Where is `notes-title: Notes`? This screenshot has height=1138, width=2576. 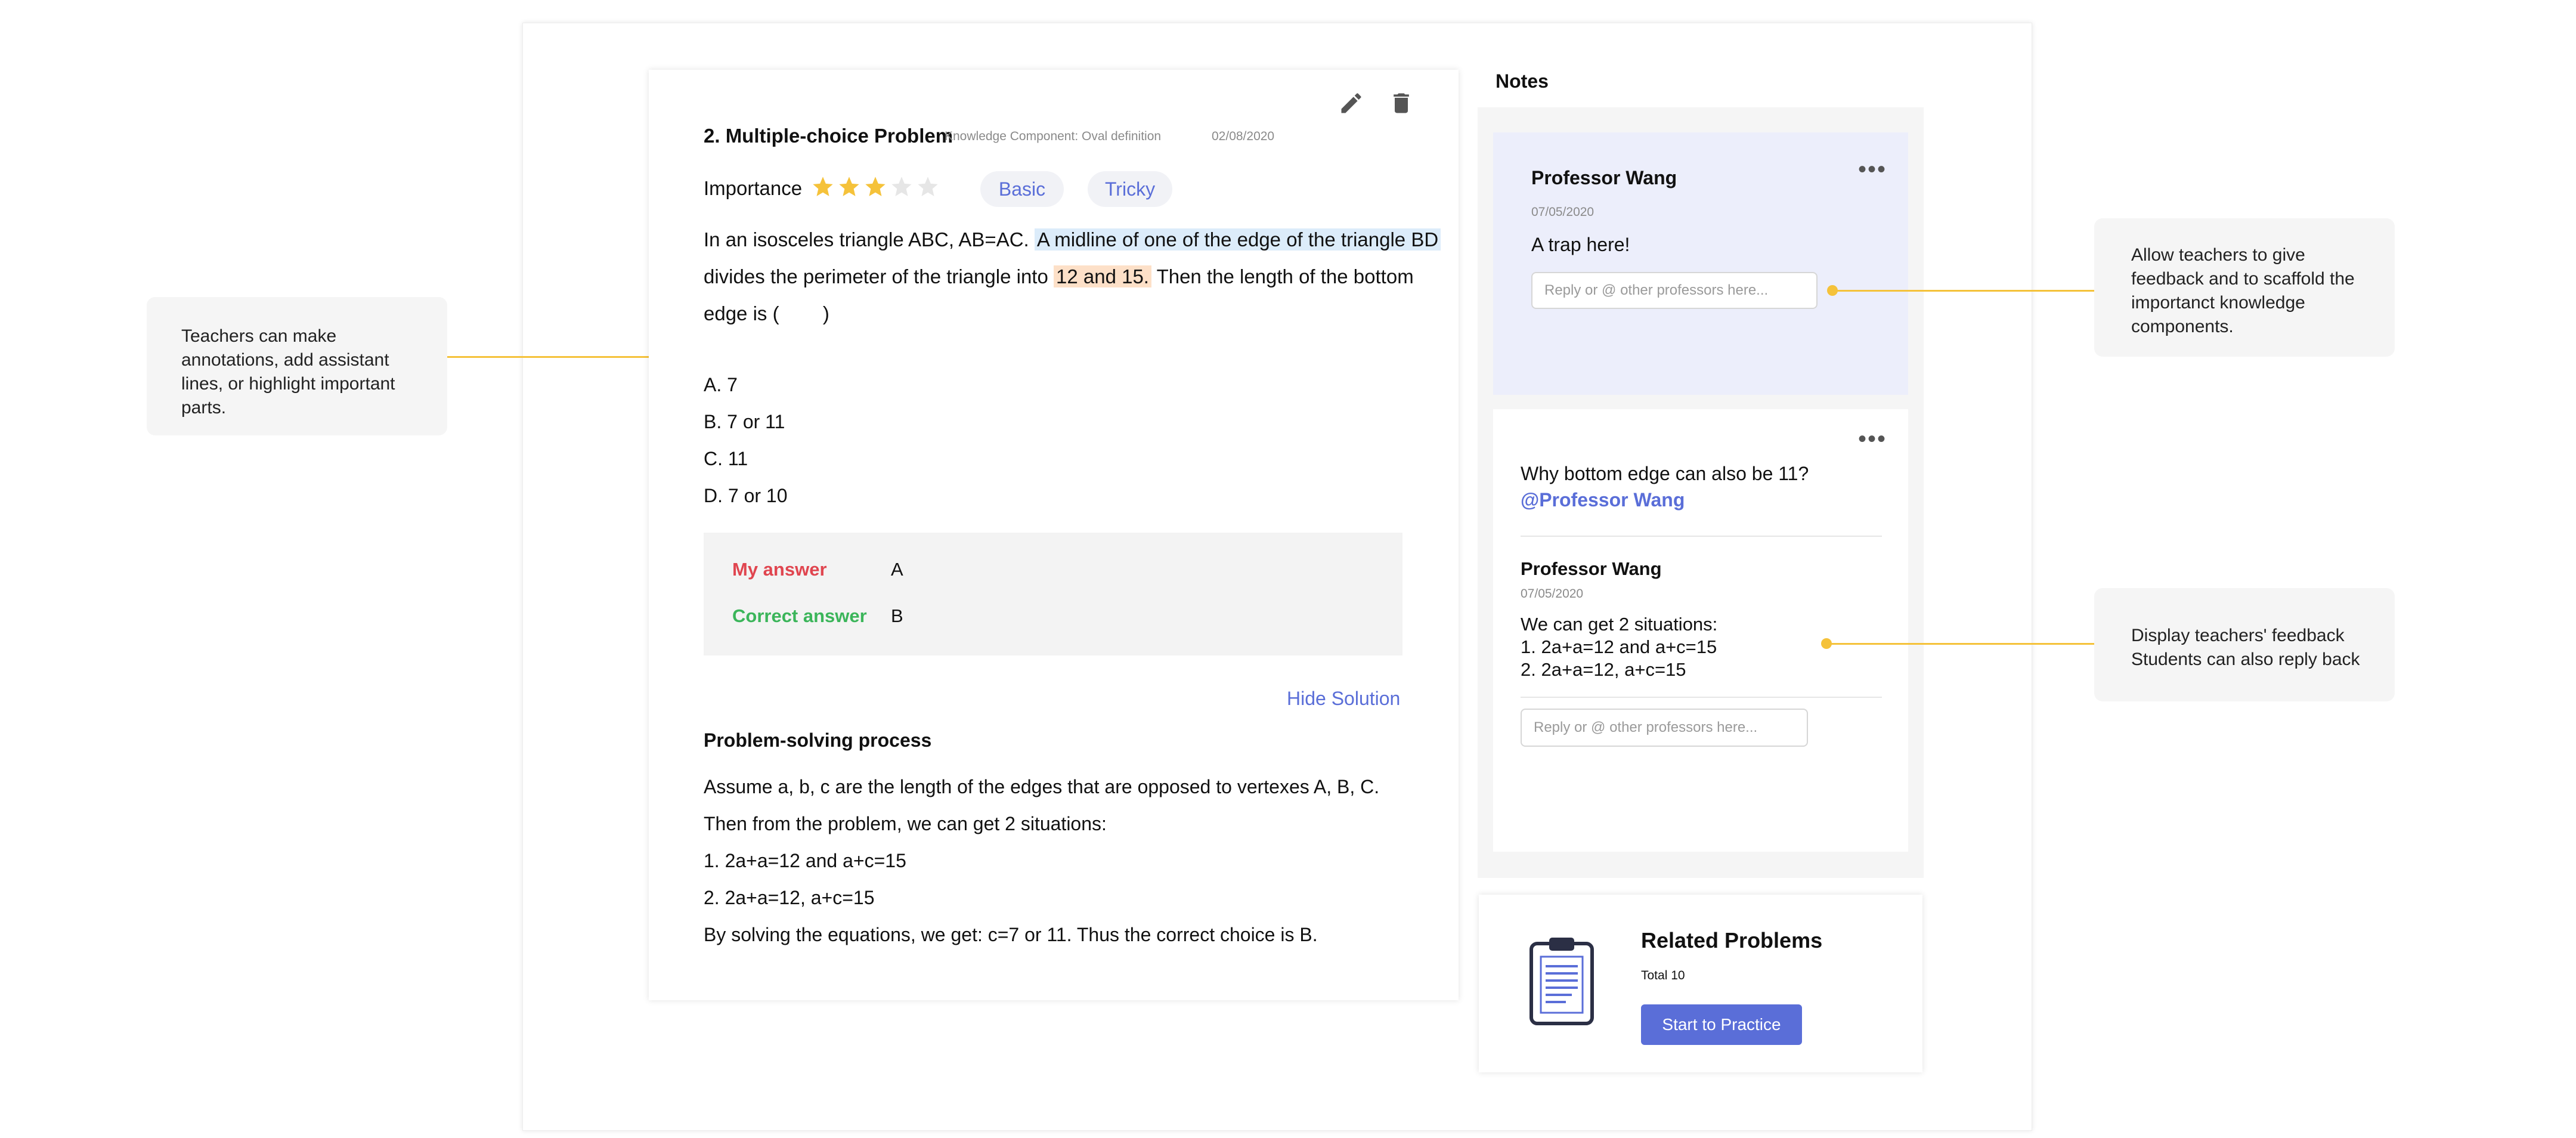
notes-title: Notes is located at coordinates (1523, 81).